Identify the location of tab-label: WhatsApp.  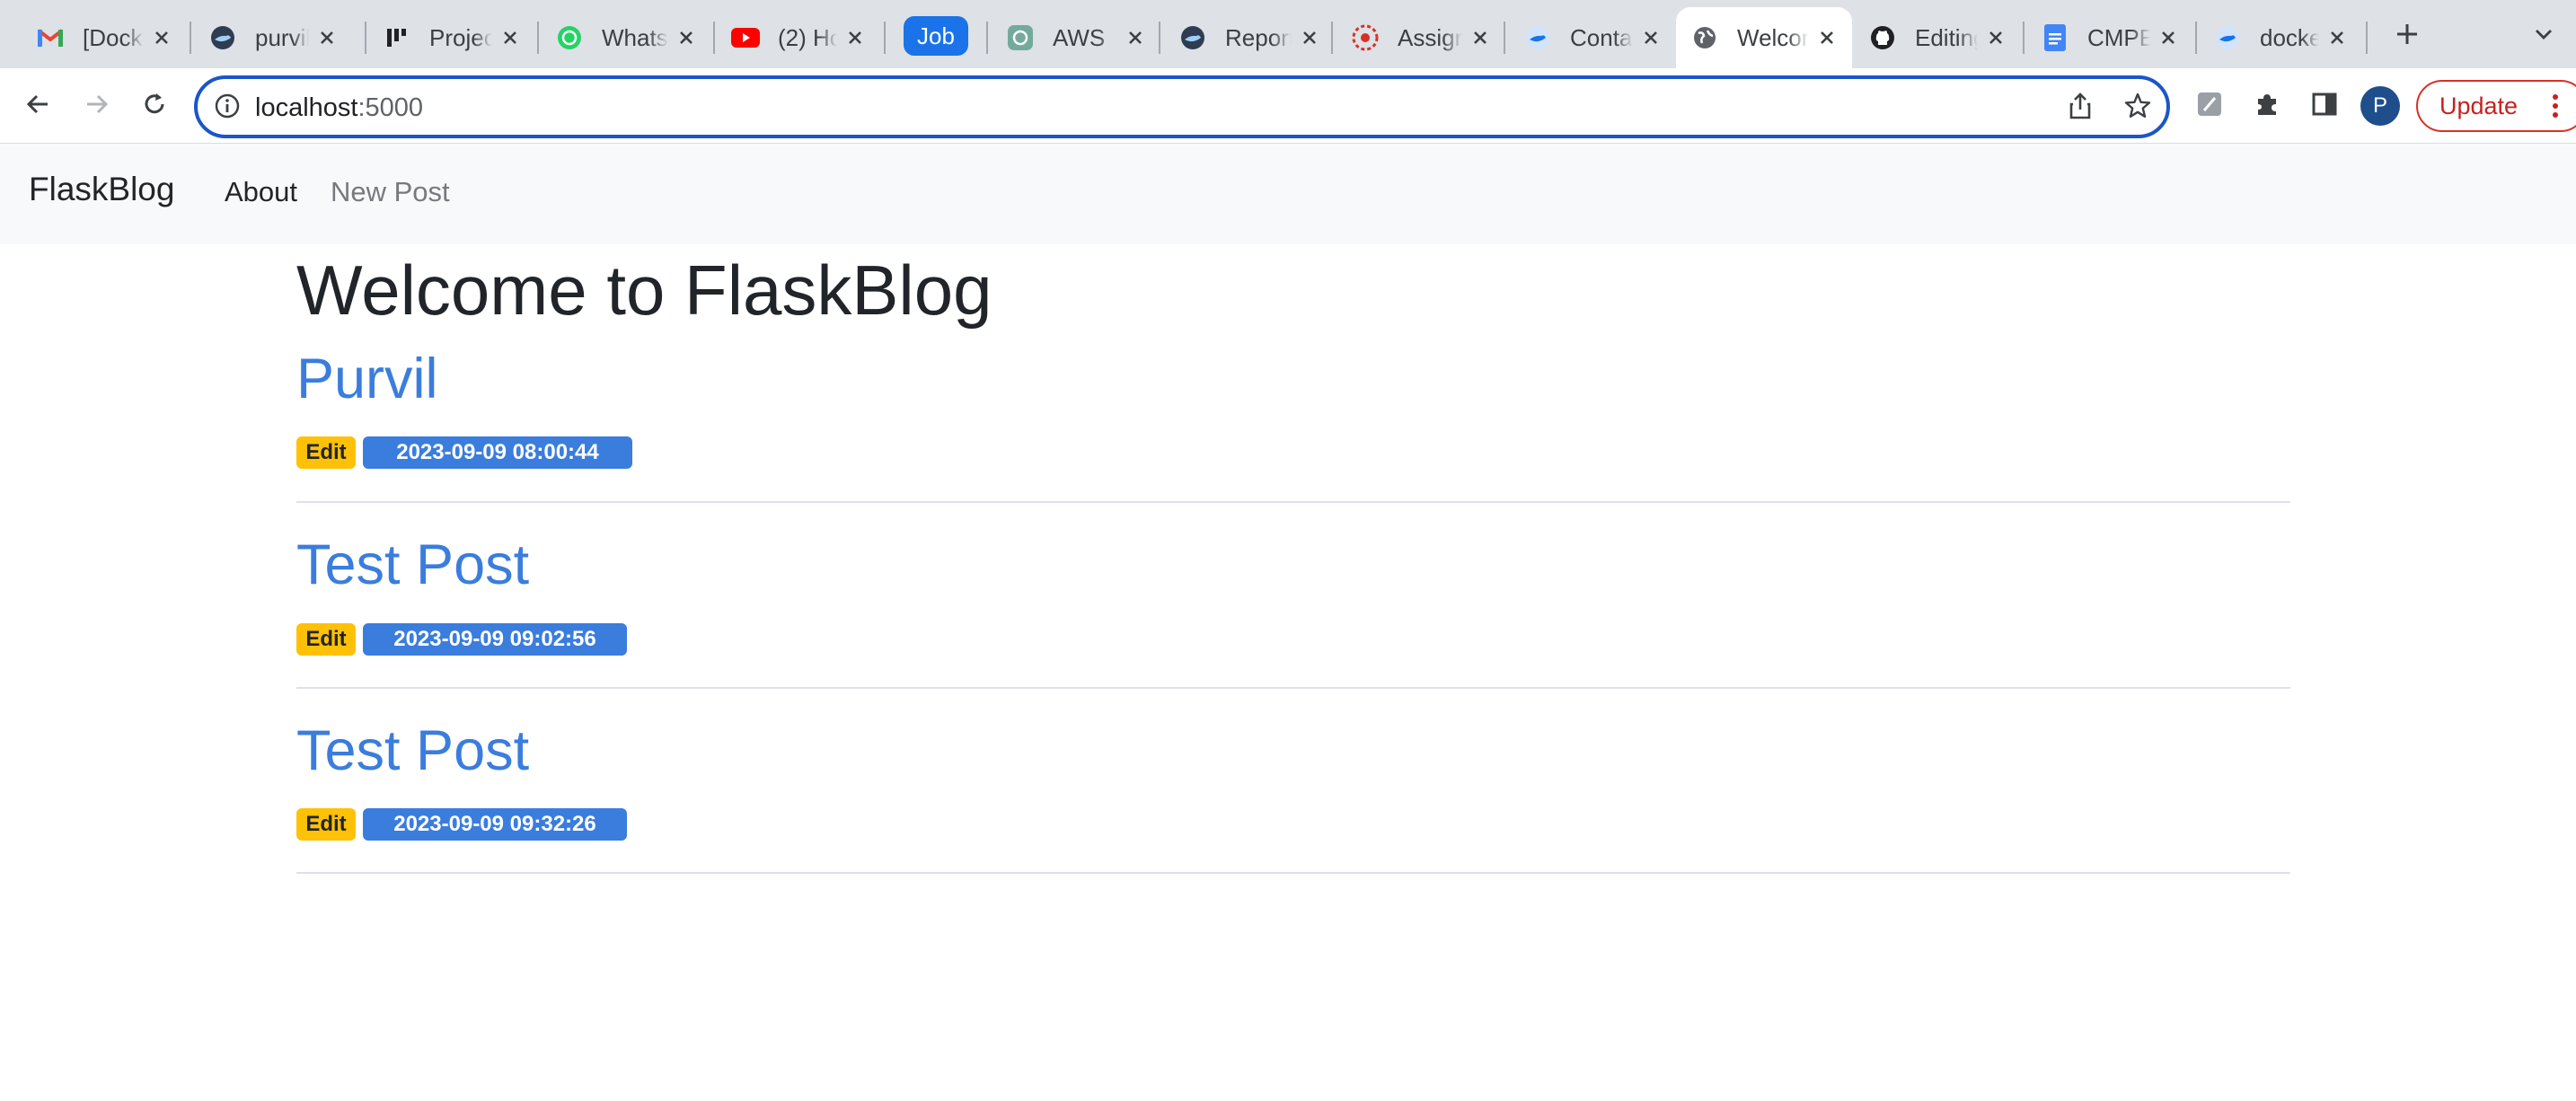
(635, 37).